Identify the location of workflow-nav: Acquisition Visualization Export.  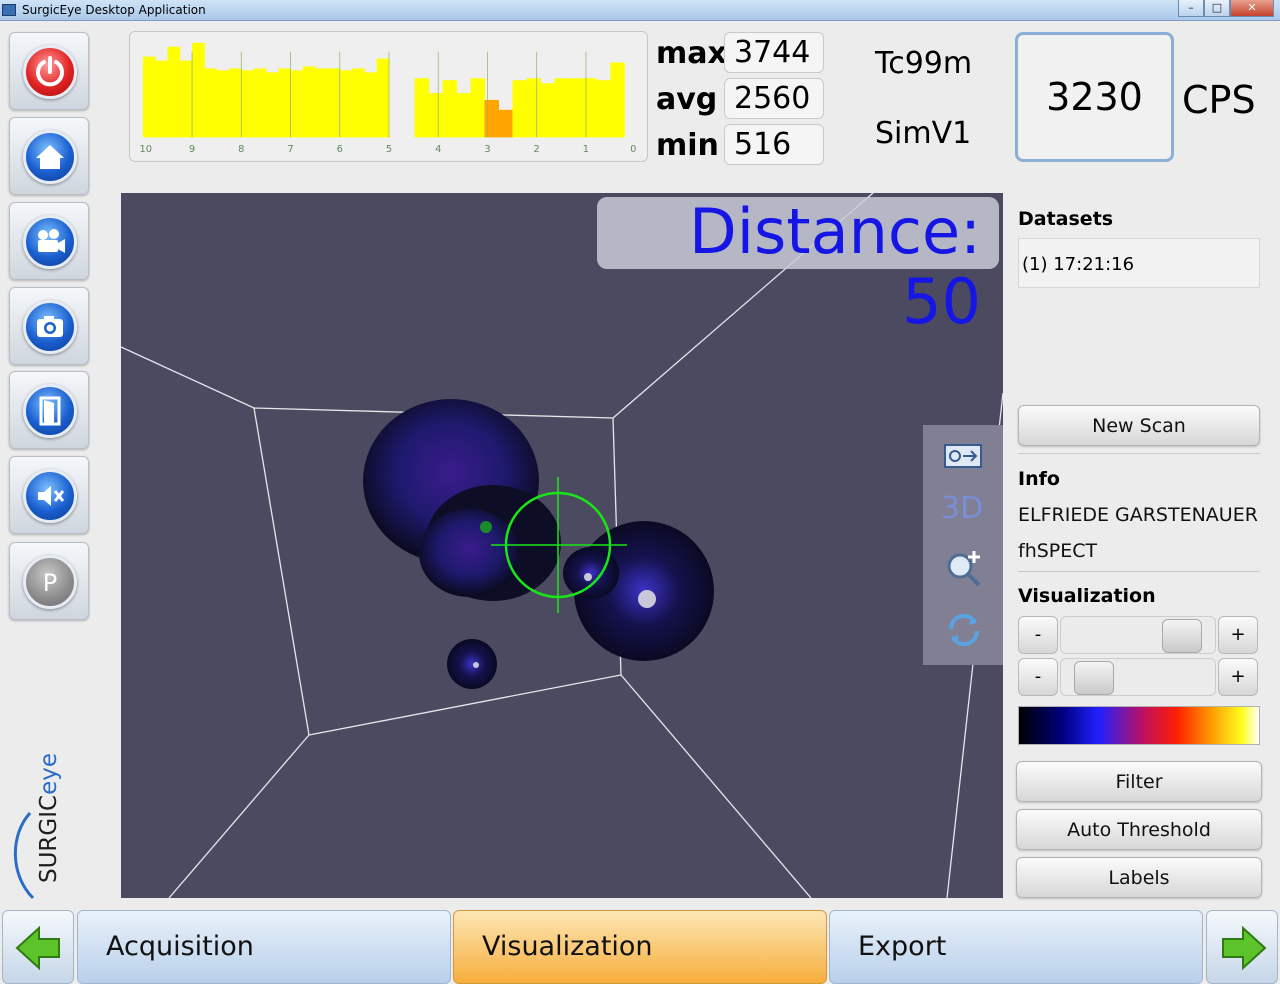
(640, 946).